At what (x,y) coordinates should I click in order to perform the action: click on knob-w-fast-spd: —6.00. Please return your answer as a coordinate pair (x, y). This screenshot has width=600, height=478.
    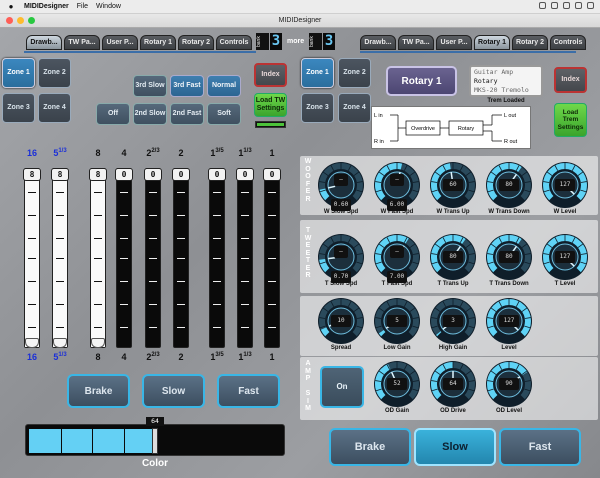
    Looking at the image, I should click on (397, 186).